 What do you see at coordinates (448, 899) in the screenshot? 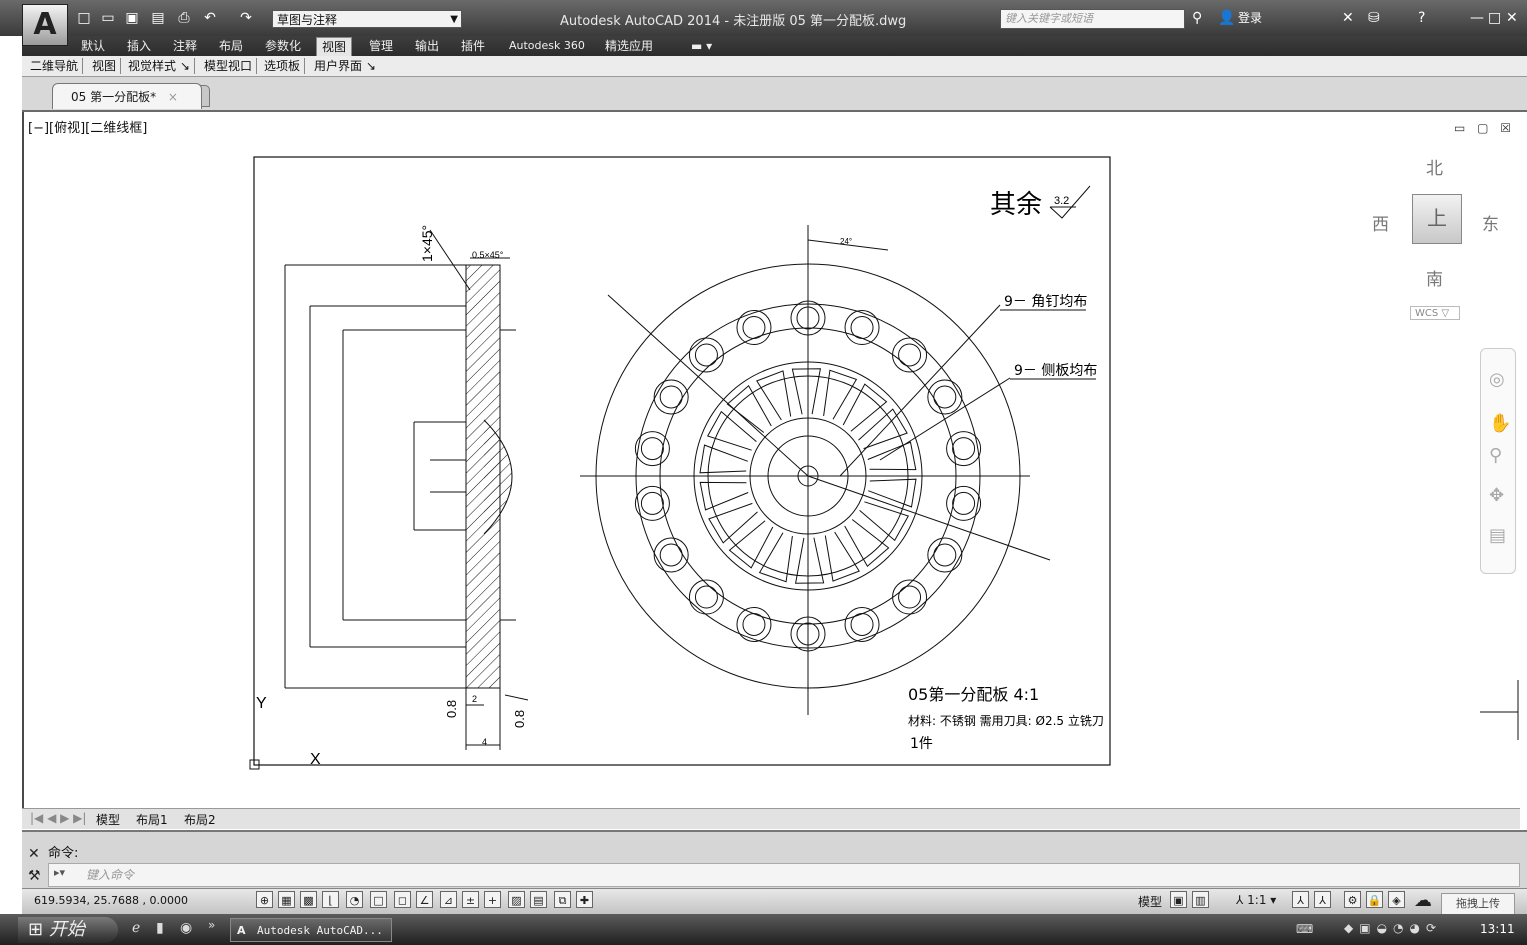
I see `ducs-icon: ⊿` at bounding box center [448, 899].